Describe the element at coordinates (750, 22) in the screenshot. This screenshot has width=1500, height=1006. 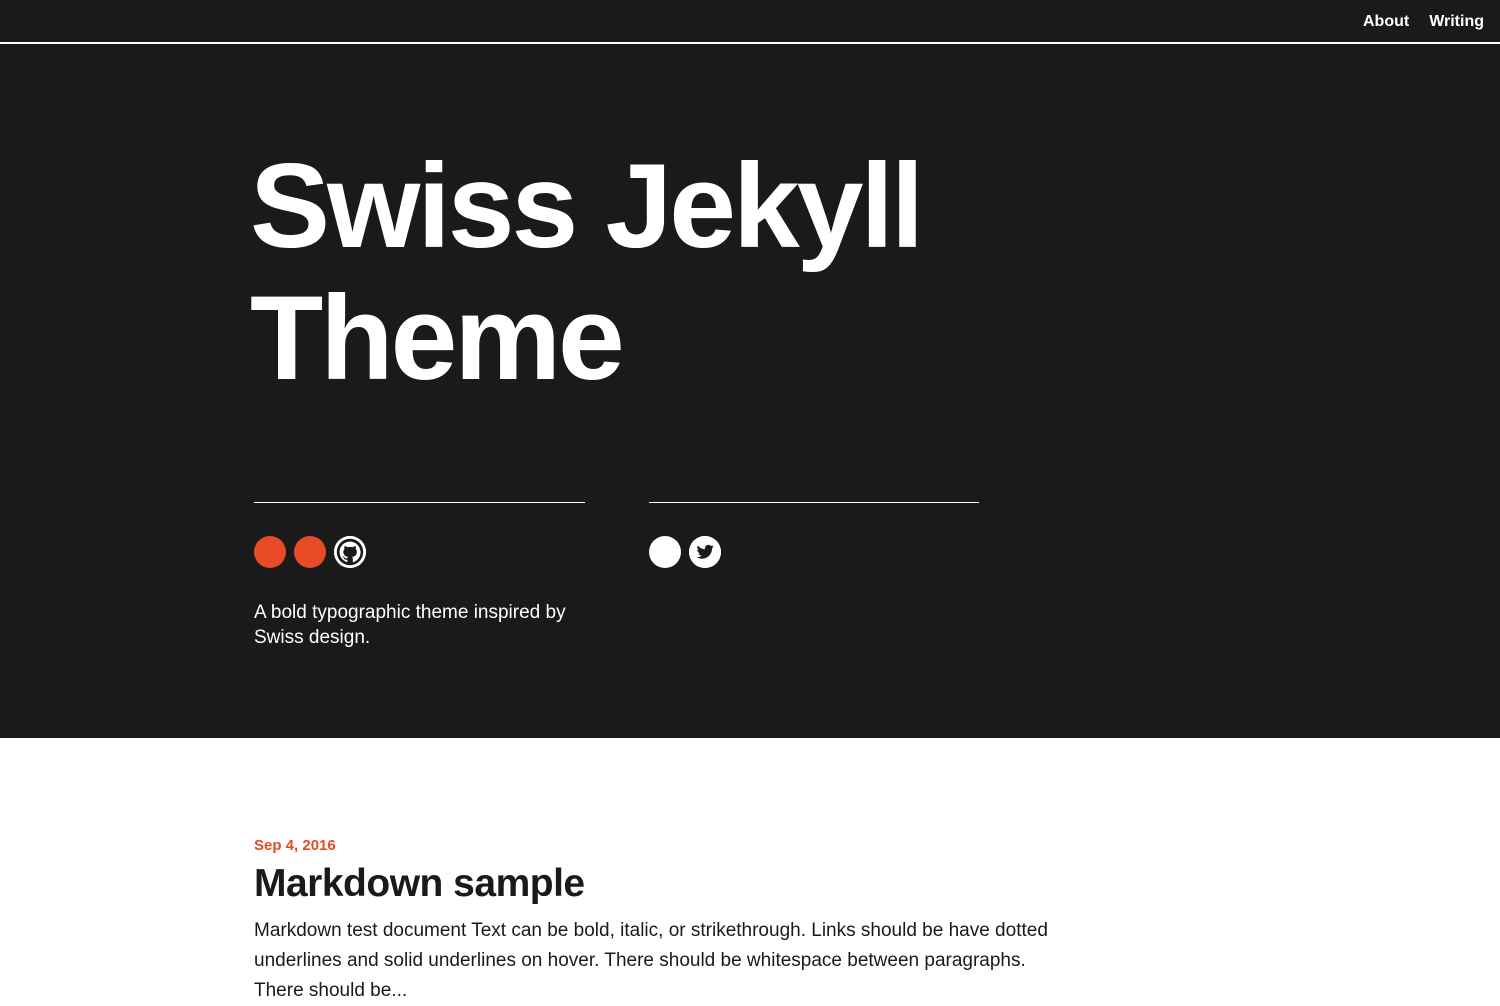
I see `top-navigation-bar: About Writing` at that location.